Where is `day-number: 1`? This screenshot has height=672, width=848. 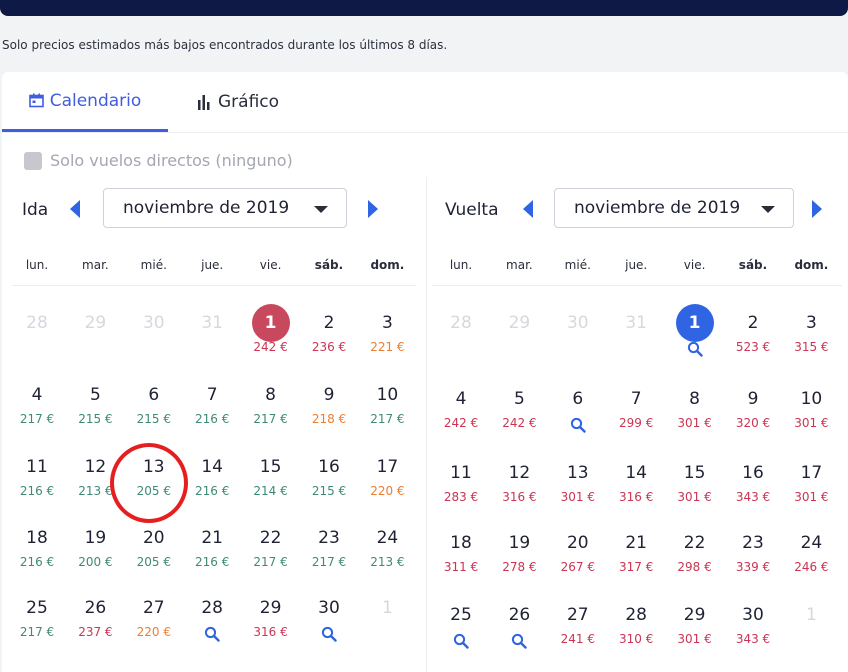
day-number: 1 is located at coordinates (811, 615).